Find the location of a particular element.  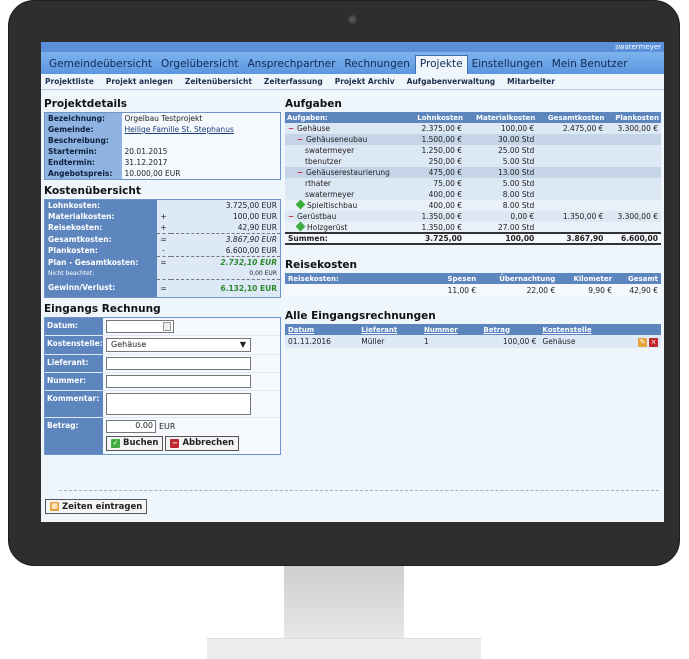

aufgabe-name: Spieltischbau is located at coordinates (332, 205).